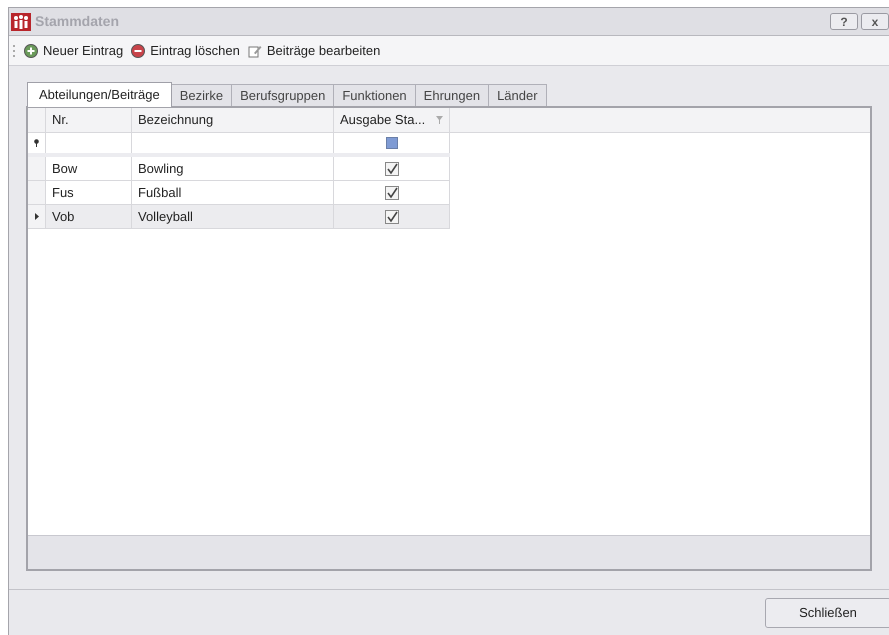 The width and height of the screenshot is (889, 635). Describe the element at coordinates (14, 50) in the screenshot. I see `grip-icon` at that location.